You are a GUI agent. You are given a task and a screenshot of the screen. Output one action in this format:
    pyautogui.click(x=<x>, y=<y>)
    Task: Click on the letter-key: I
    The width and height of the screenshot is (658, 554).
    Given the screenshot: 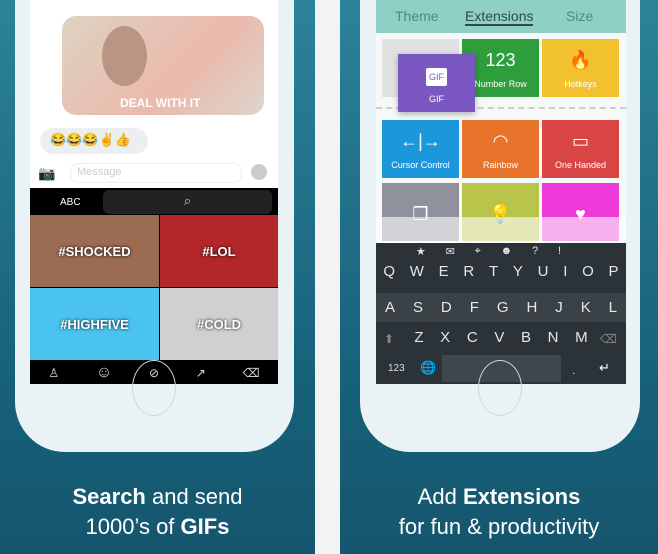 What is the action you would take?
    pyautogui.click(x=565, y=271)
    